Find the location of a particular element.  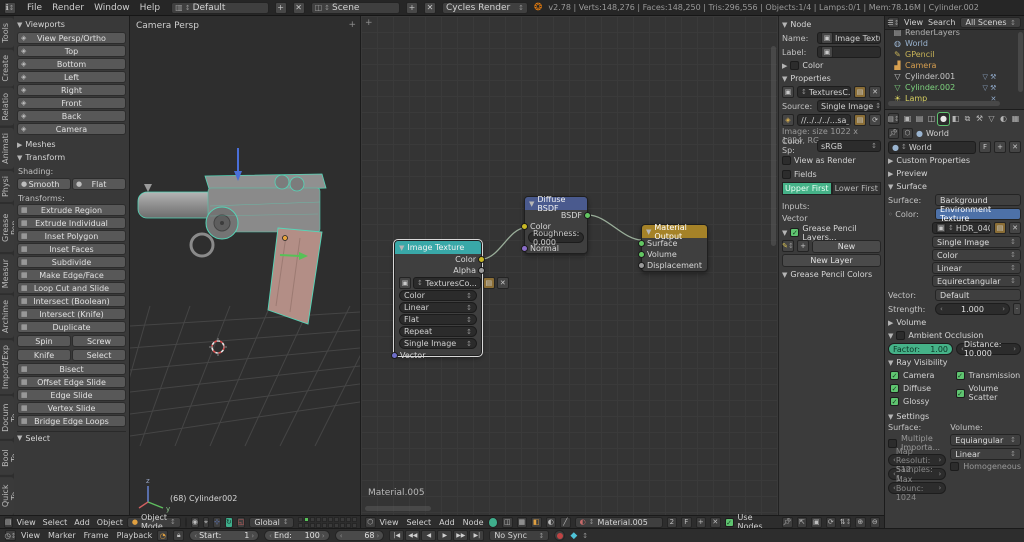

menu-item: Object is located at coordinates (110, 522).